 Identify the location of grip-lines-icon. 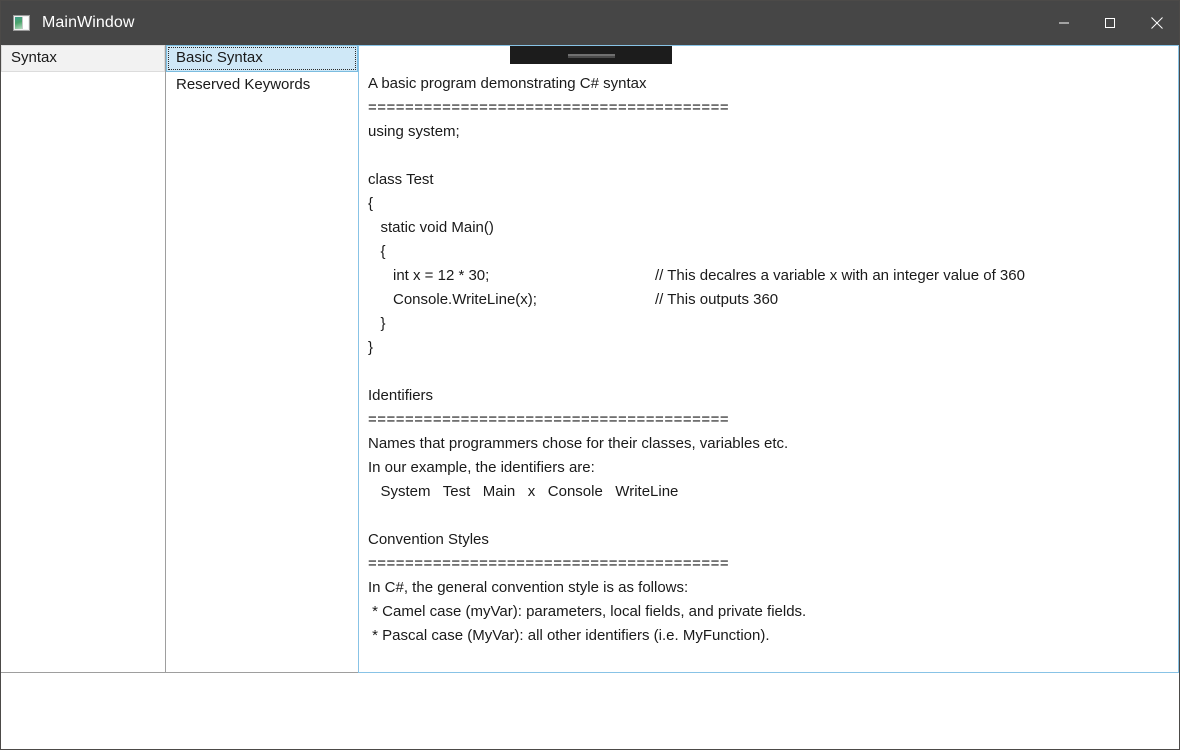
(591, 55).